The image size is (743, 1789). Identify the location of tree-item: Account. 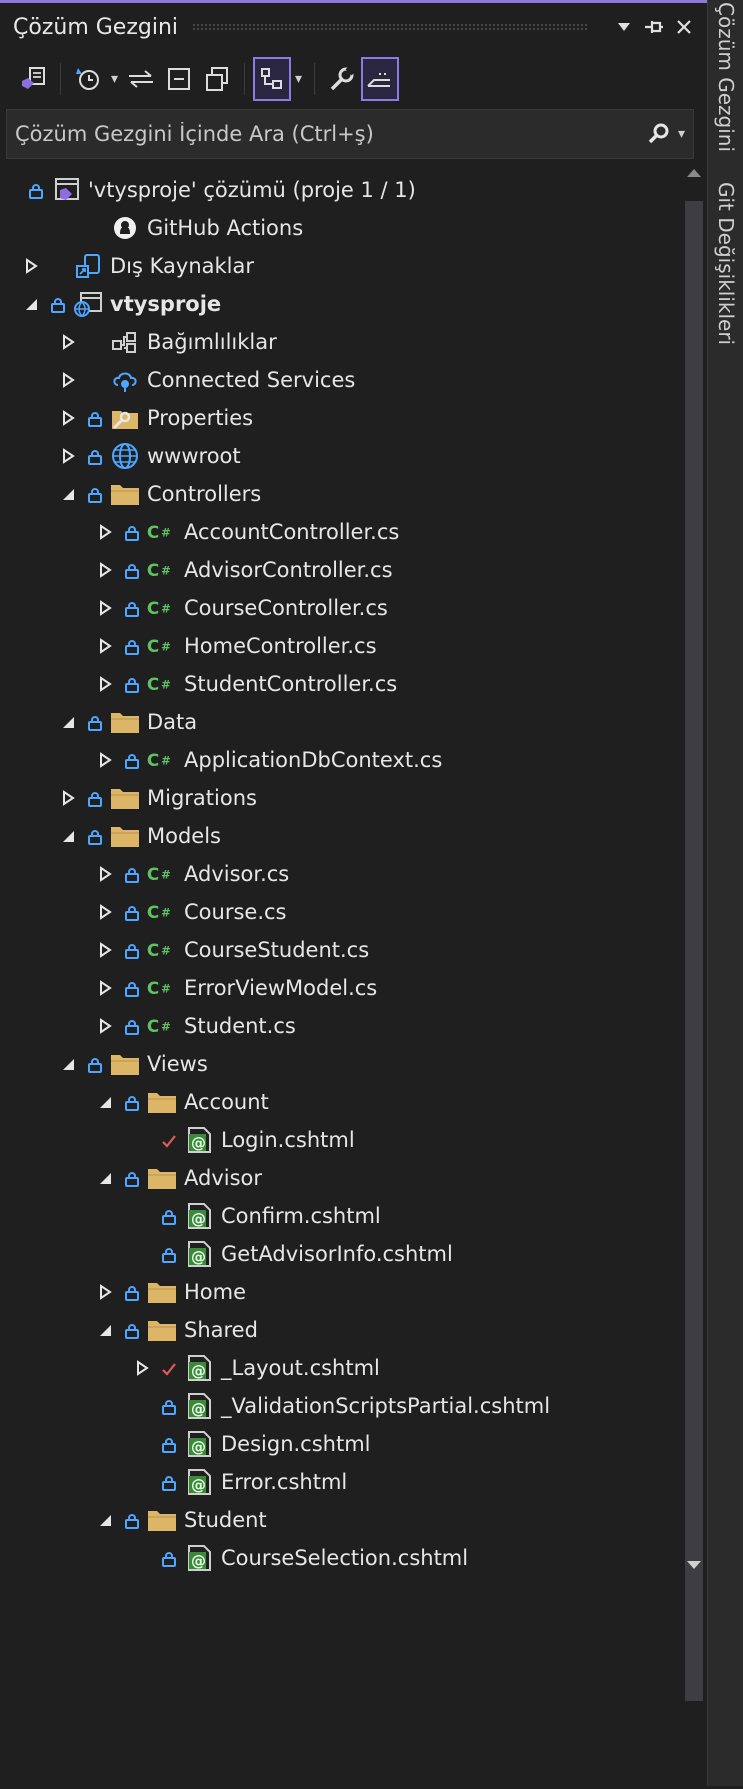
(181, 1102).